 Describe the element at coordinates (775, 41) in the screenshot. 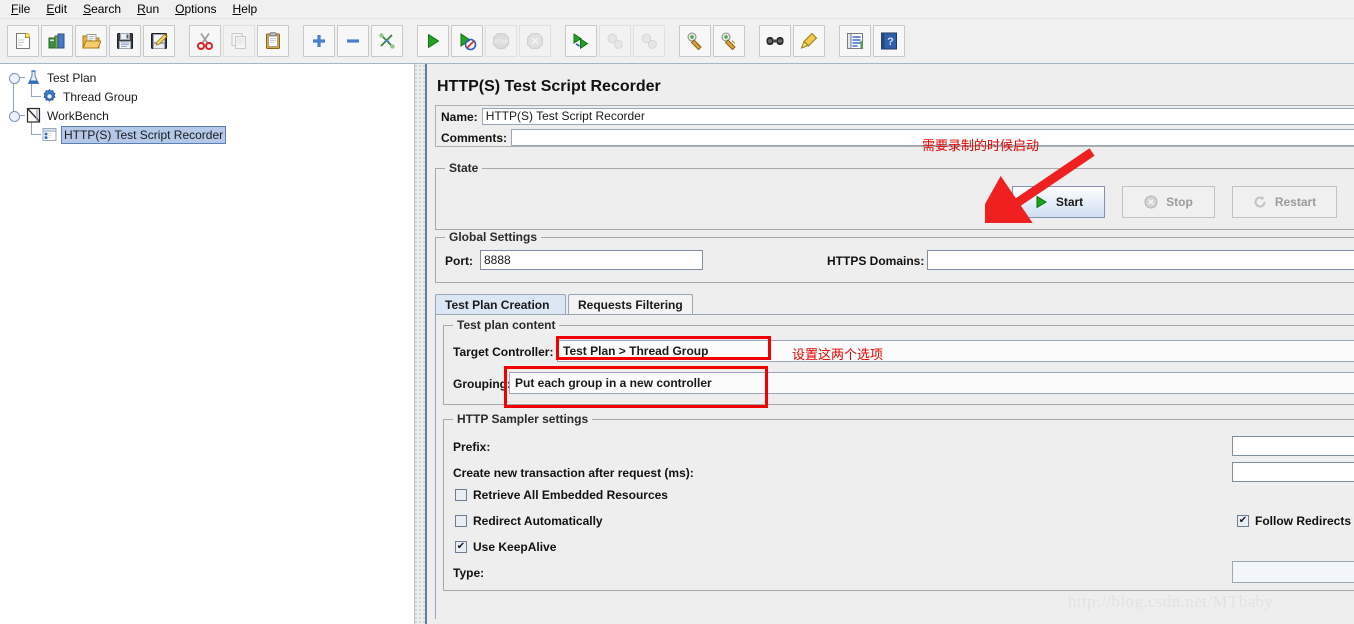

I see `search-icon` at that location.